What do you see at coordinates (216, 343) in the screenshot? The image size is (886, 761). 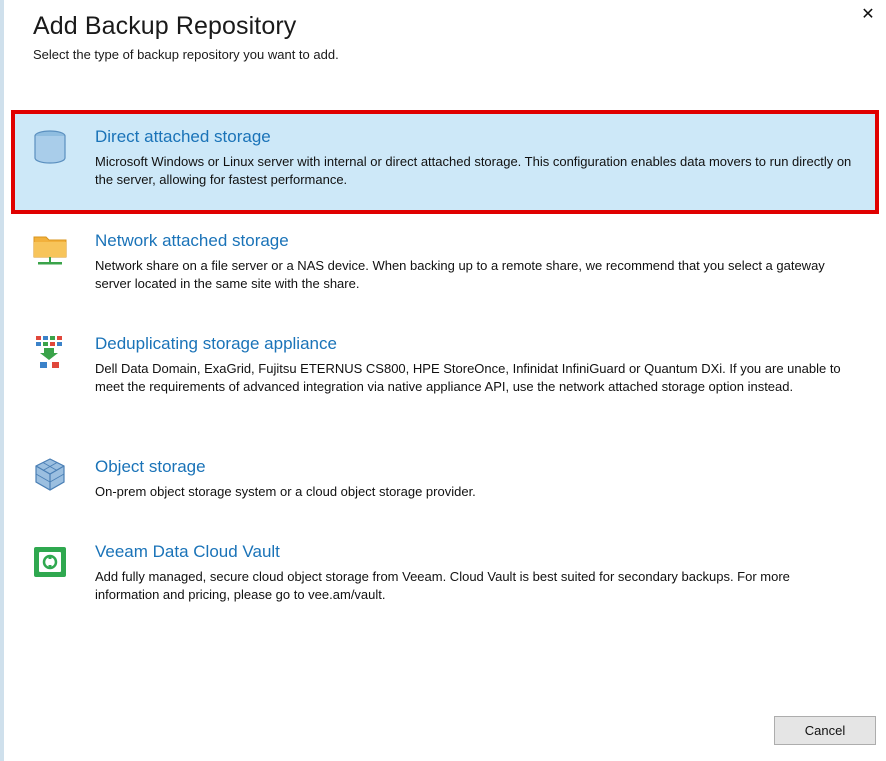 I see `option-title: Deduplicating storage appliance` at bounding box center [216, 343].